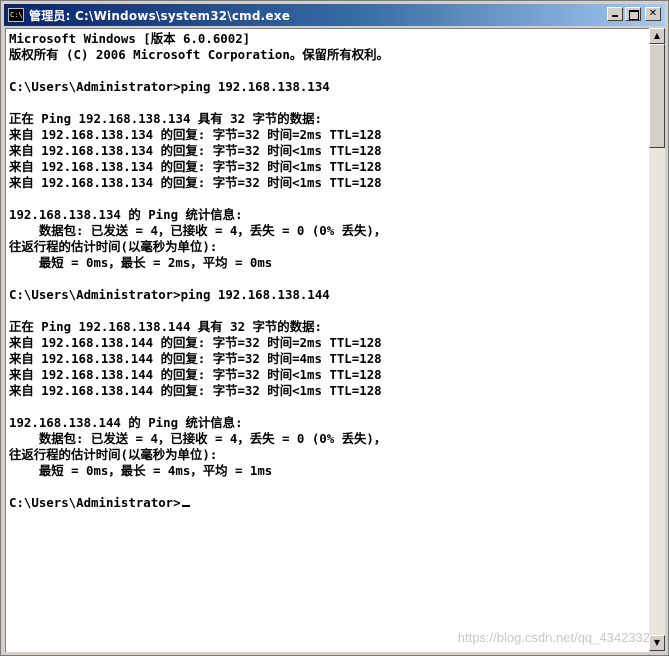 The width and height of the screenshot is (669, 656). I want to click on console-line: 192.168.138.134 的 Ping 统计信息:, so click(126, 214).